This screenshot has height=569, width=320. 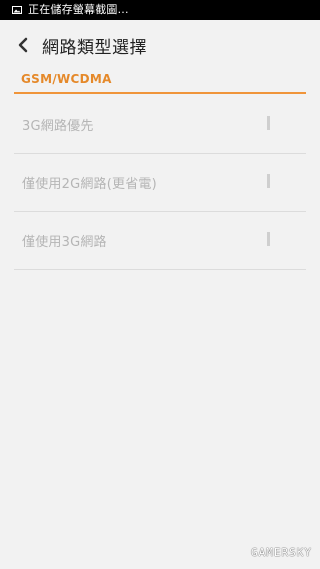 What do you see at coordinates (89, 184) in the screenshot?
I see `option-label: 僅使用2G網路(更省電)` at bounding box center [89, 184].